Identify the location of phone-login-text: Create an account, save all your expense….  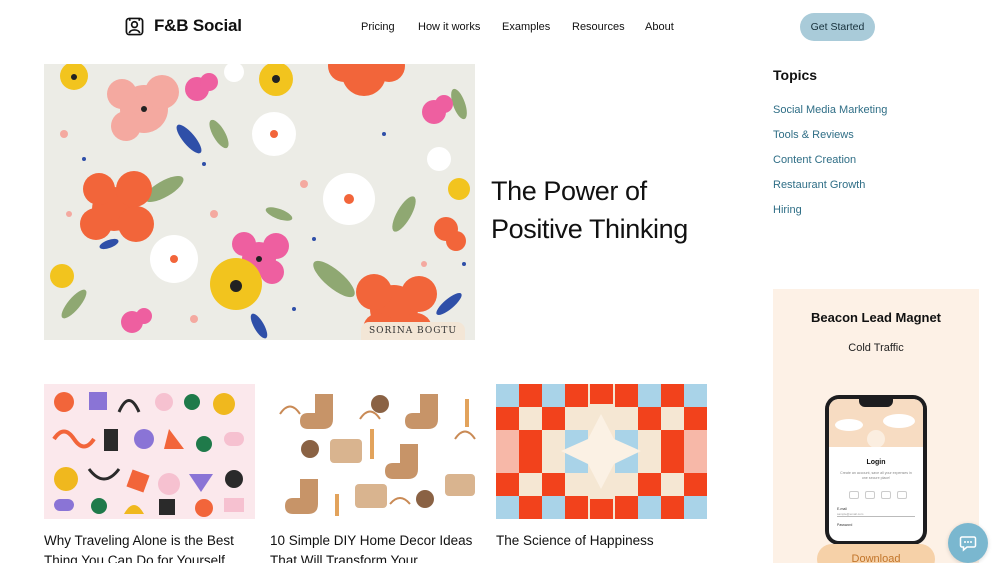
(876, 475).